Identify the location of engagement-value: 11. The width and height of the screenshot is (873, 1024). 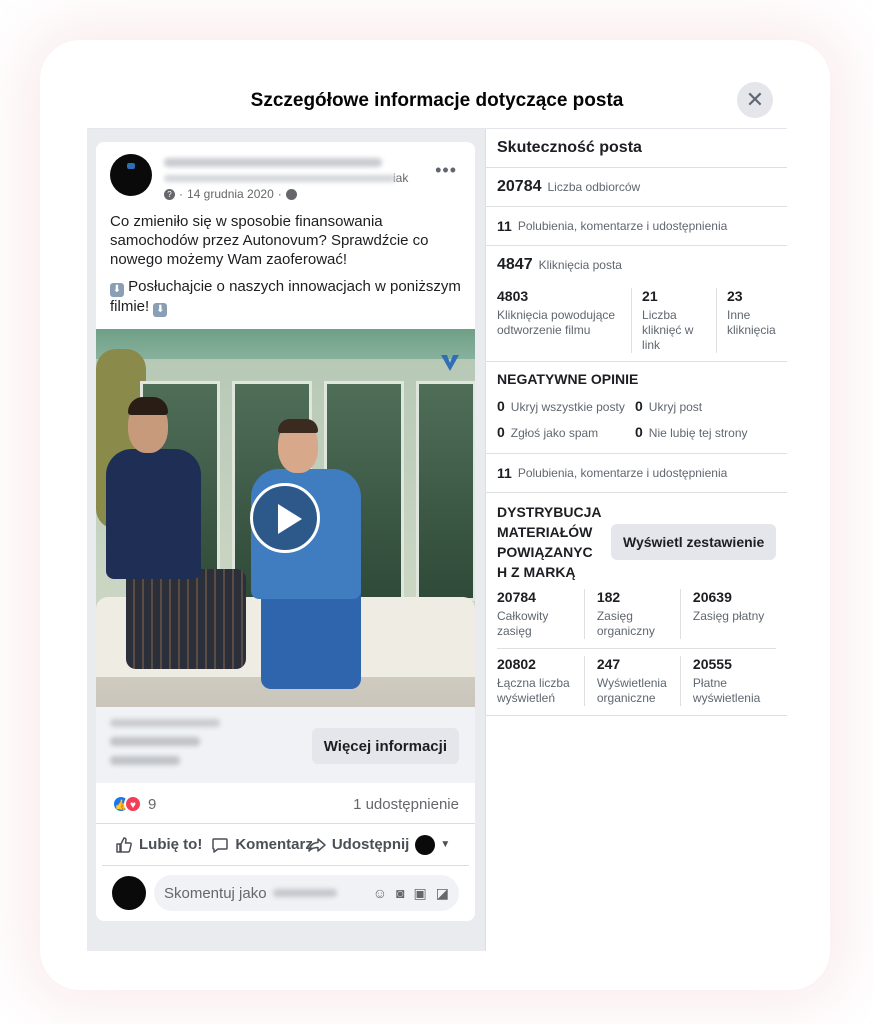
(504, 226).